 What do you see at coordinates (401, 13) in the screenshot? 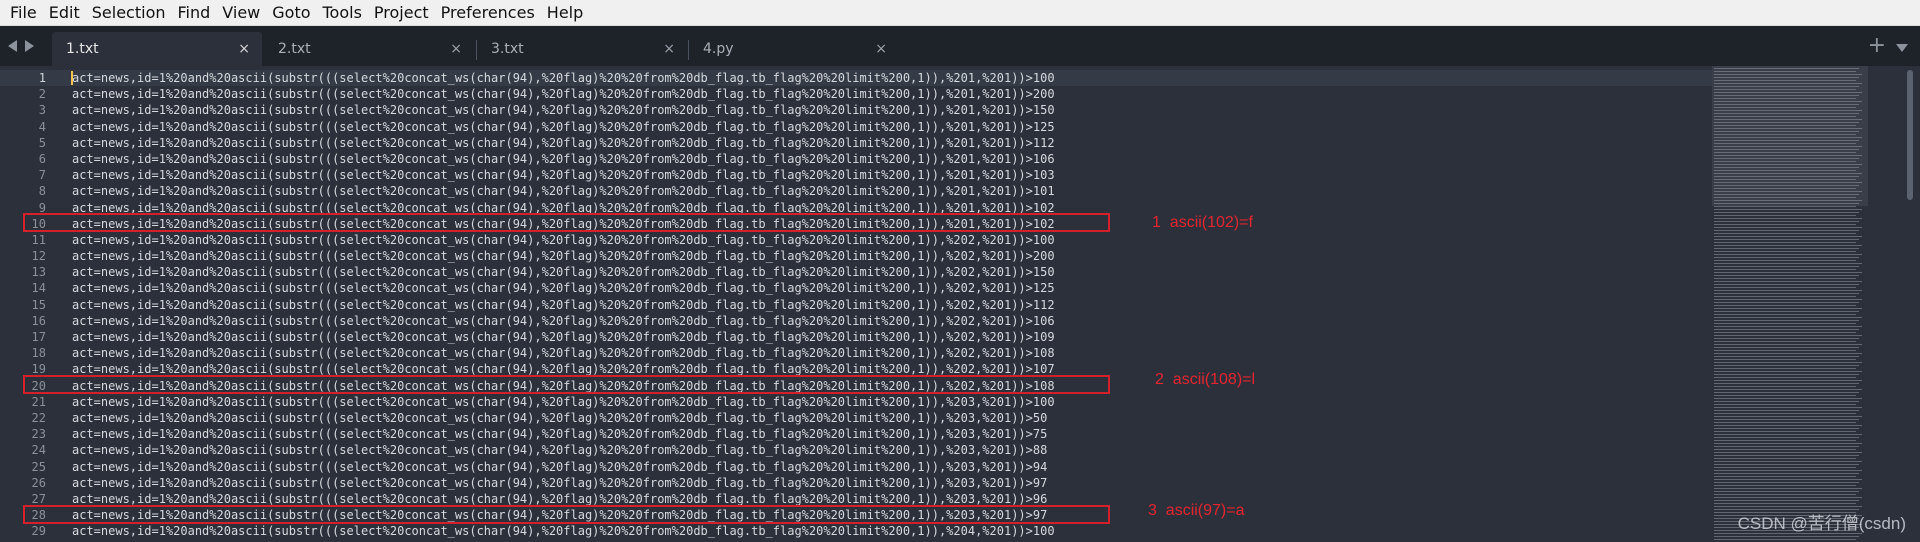
I see `menu-project: Project` at bounding box center [401, 13].